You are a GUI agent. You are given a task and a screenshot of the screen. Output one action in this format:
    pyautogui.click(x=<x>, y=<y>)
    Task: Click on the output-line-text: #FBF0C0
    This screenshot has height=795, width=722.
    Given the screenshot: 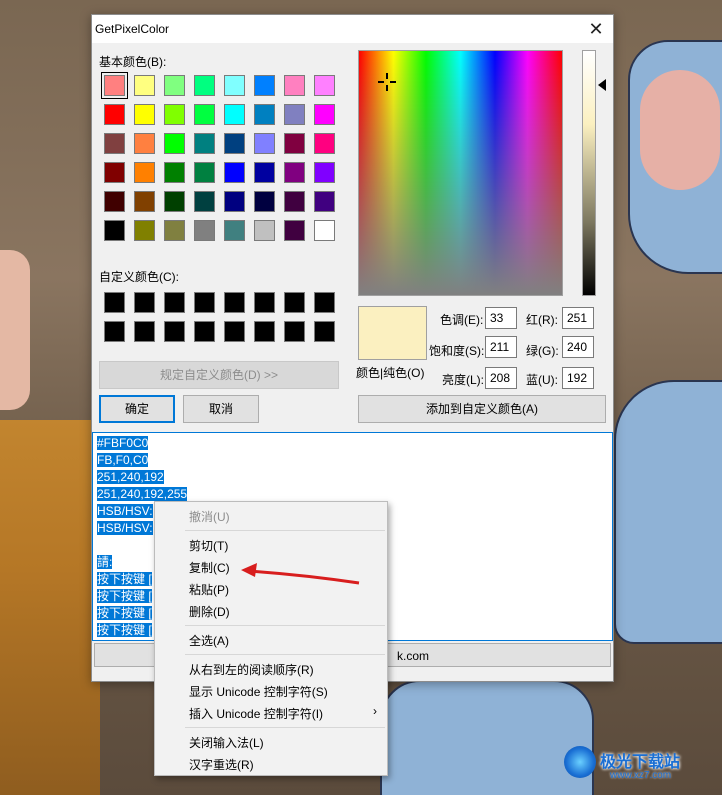 What is the action you would take?
    pyautogui.click(x=123, y=443)
    